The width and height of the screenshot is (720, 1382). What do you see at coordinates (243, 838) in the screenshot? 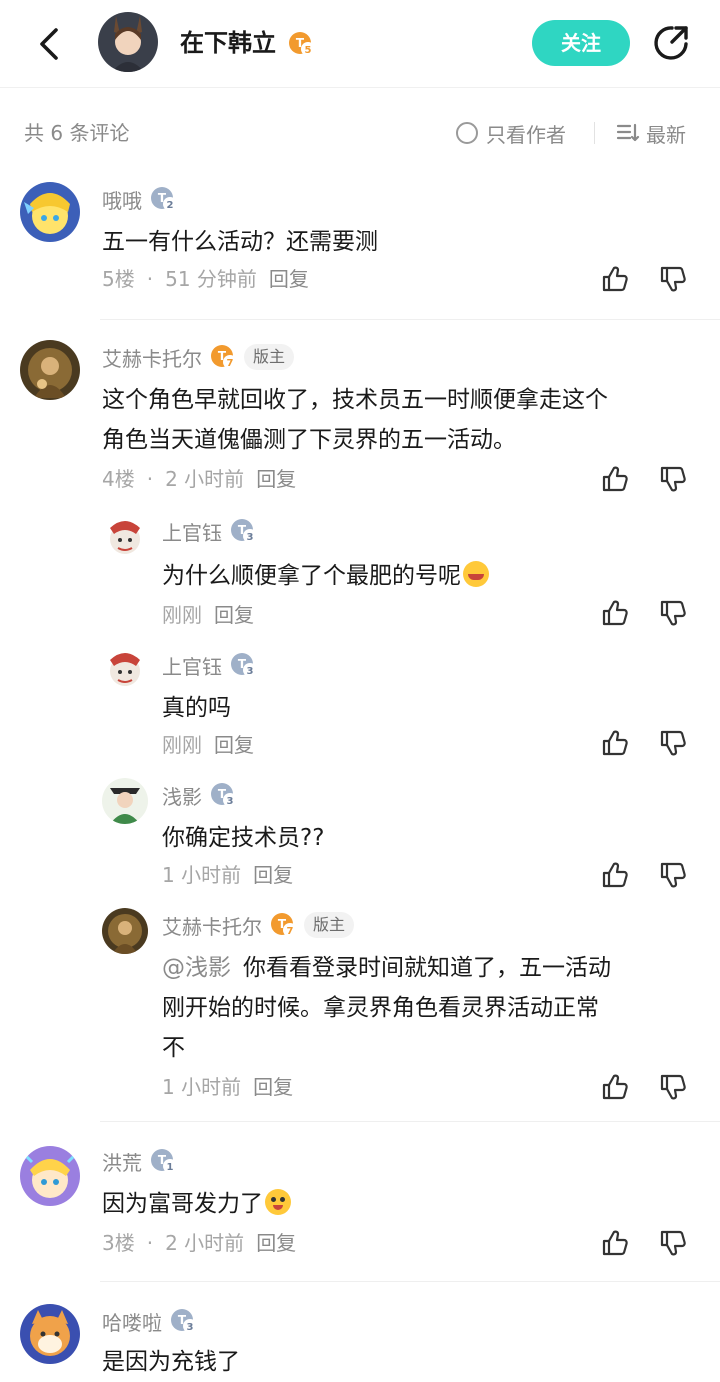
I see `reply-text: 你确定技术员??` at bounding box center [243, 838].